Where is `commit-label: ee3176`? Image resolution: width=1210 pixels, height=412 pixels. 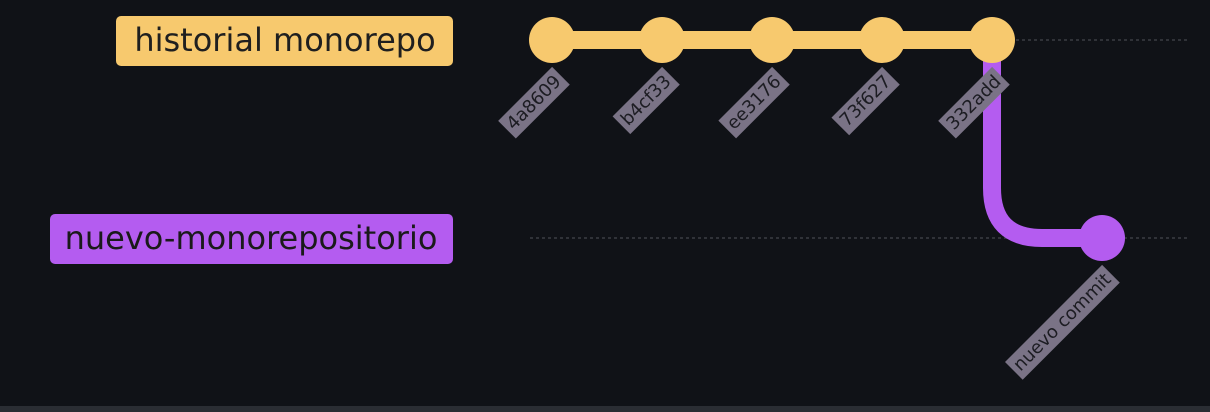 commit-label: ee3176 is located at coordinates (754, 102).